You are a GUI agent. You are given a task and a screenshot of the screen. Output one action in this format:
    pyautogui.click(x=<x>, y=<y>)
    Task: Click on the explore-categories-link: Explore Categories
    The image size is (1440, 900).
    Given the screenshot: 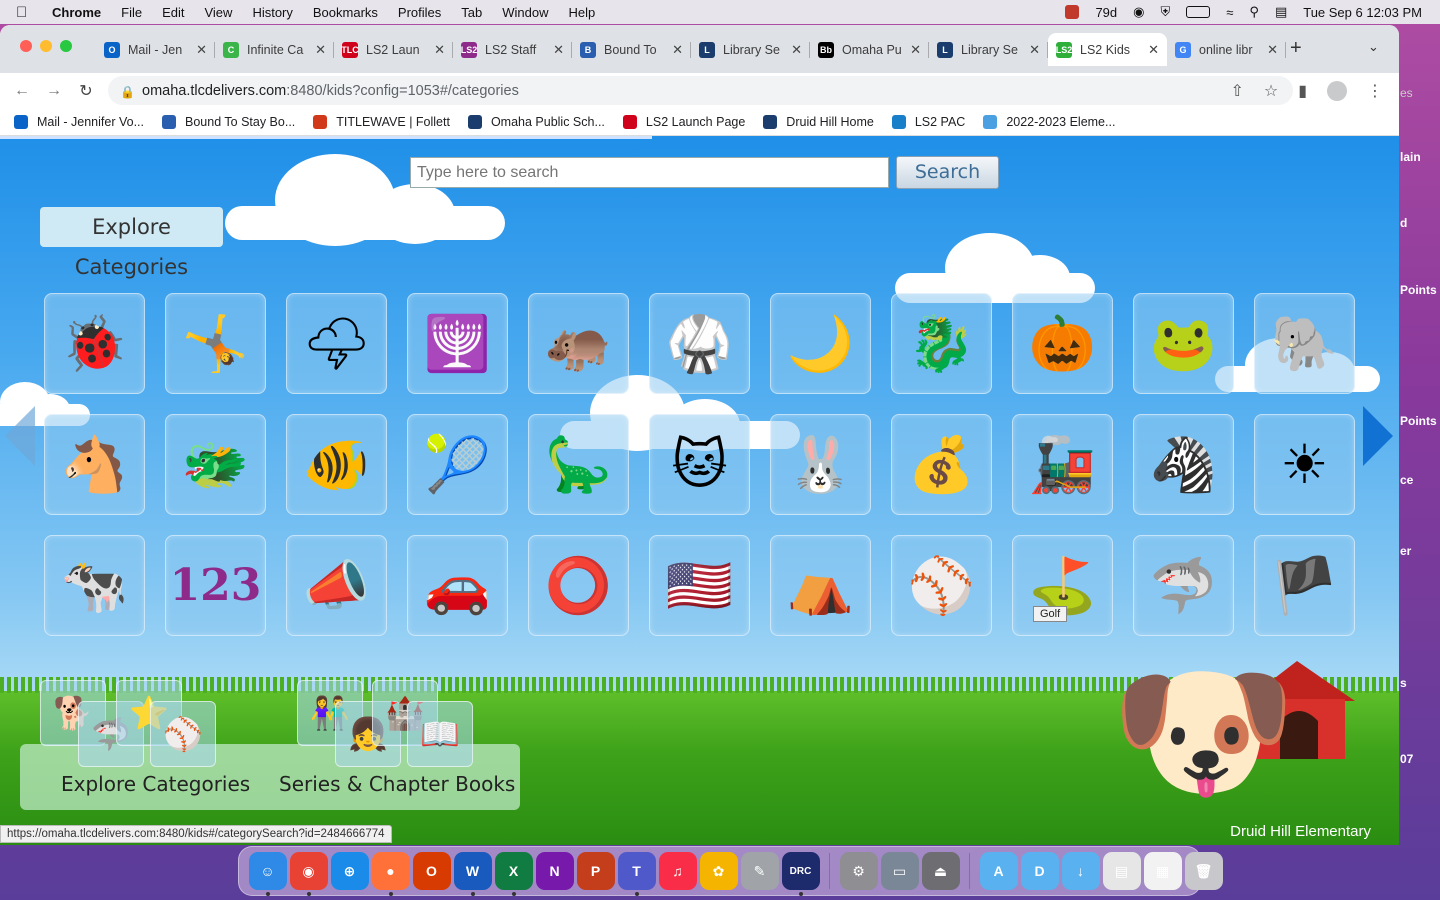 What is the action you would take?
    pyautogui.click(x=155, y=784)
    